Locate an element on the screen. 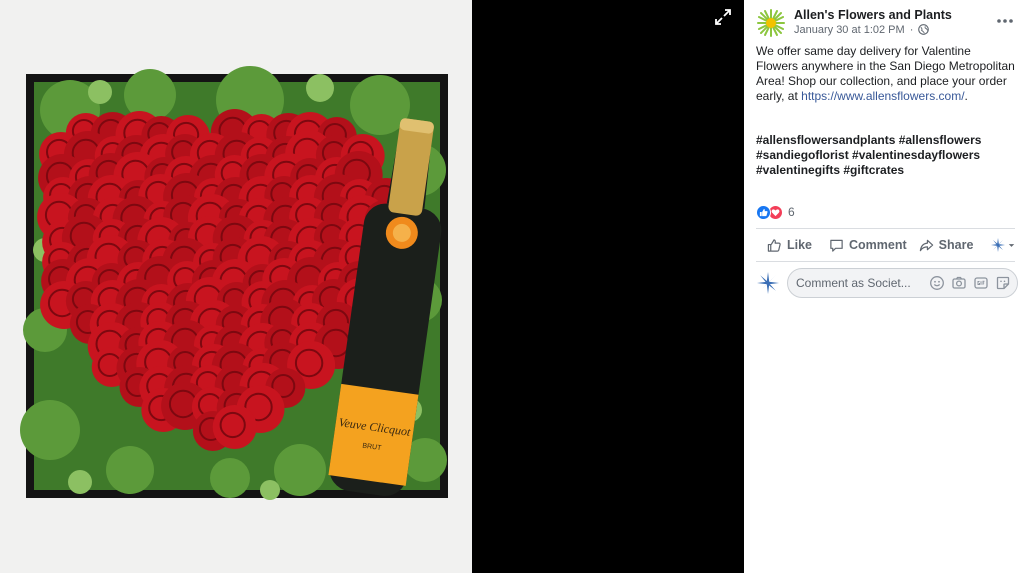  expand-icon is located at coordinates (723, 17).